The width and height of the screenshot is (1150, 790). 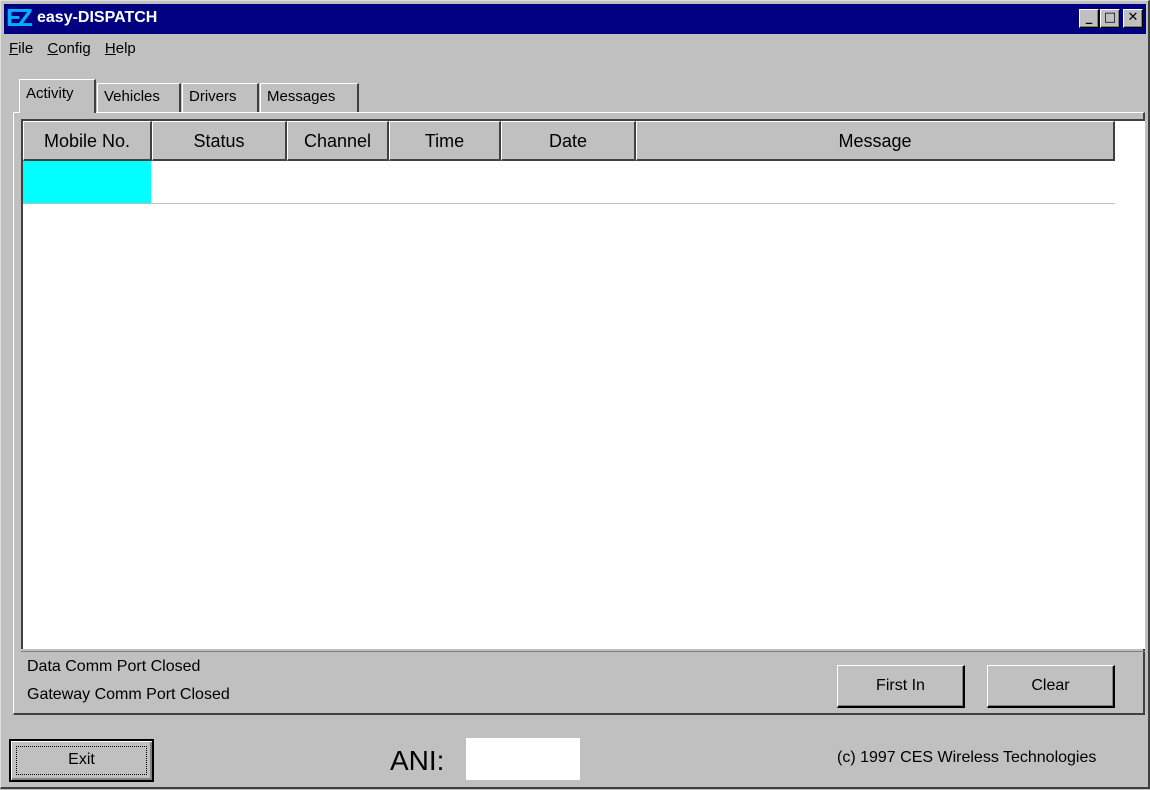 I want to click on data-port-status: Data Comm Port Closed, so click(x=114, y=666).